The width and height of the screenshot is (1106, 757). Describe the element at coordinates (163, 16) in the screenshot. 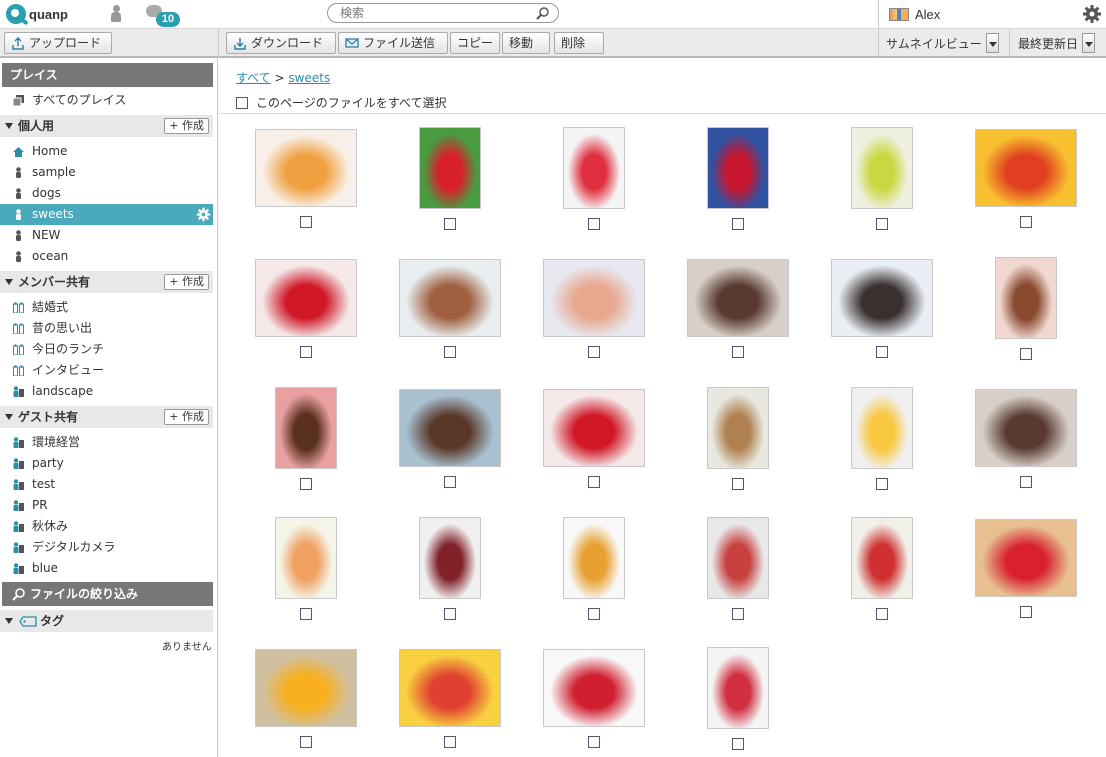

I see `chat-notifications: 10` at that location.